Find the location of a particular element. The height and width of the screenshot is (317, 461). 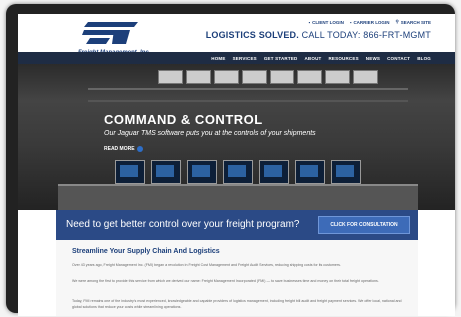

consultation-button: CLICK FOR CONSULTATION is located at coordinates (364, 225).